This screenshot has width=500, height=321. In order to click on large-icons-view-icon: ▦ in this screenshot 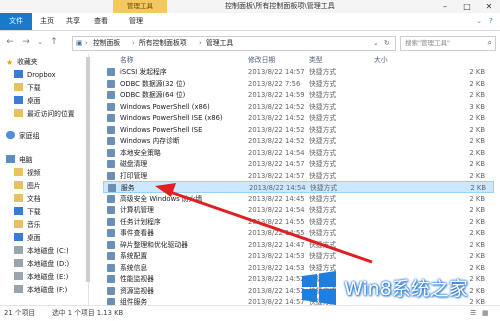, I will do `click(485, 313)`.